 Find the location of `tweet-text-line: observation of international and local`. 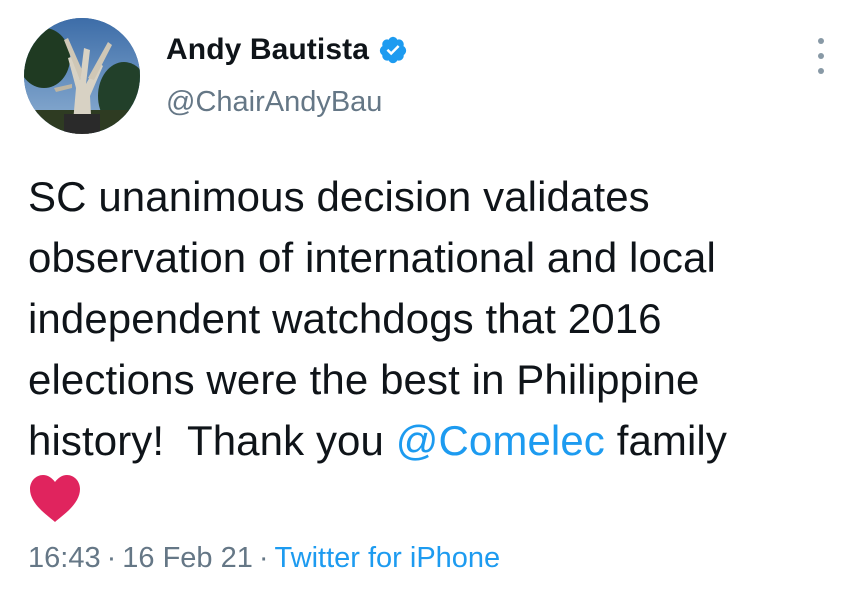

tweet-text-line: observation of international and local is located at coordinates (372, 257).